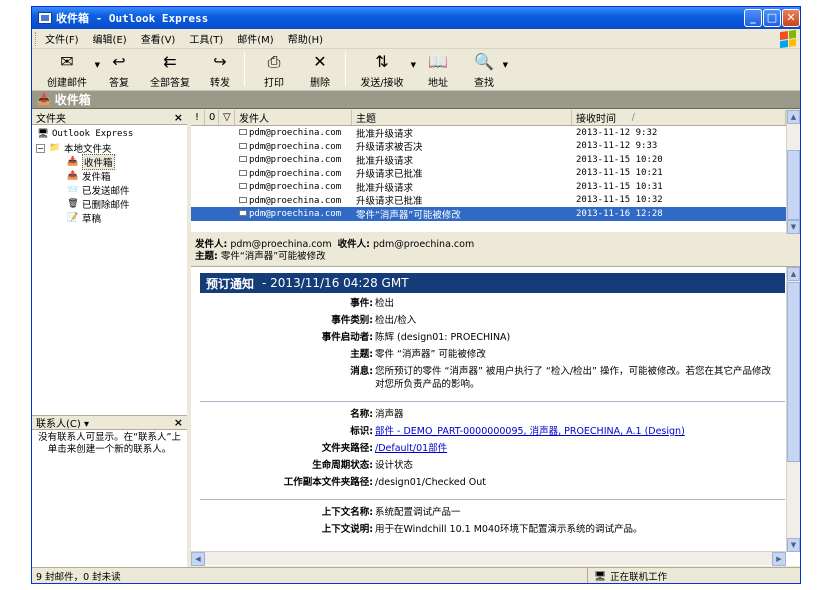 The height and width of the screenshot is (590, 836). What do you see at coordinates (416, 39) in the screenshot?
I see `menu-bar: 文件(F) 编辑(E) 查看(V) 工具(T) 邮件(M) 帮助(H)` at bounding box center [416, 39].